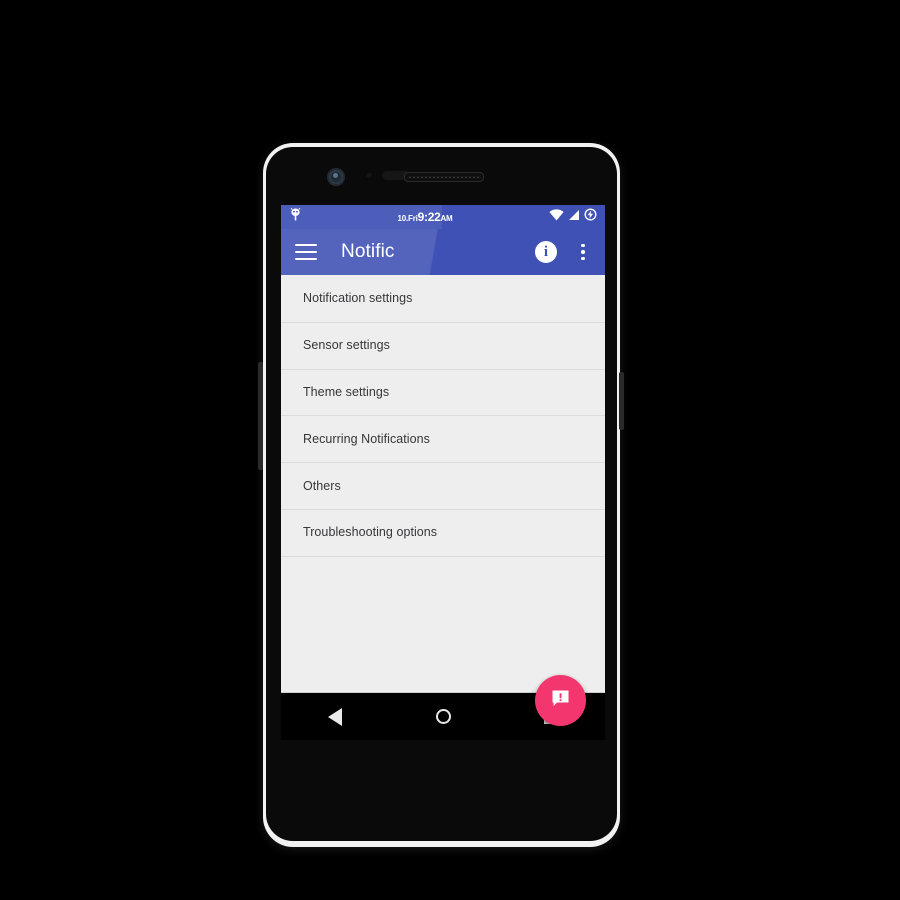 The image size is (900, 900). I want to click on front-camera-icon, so click(336, 177).